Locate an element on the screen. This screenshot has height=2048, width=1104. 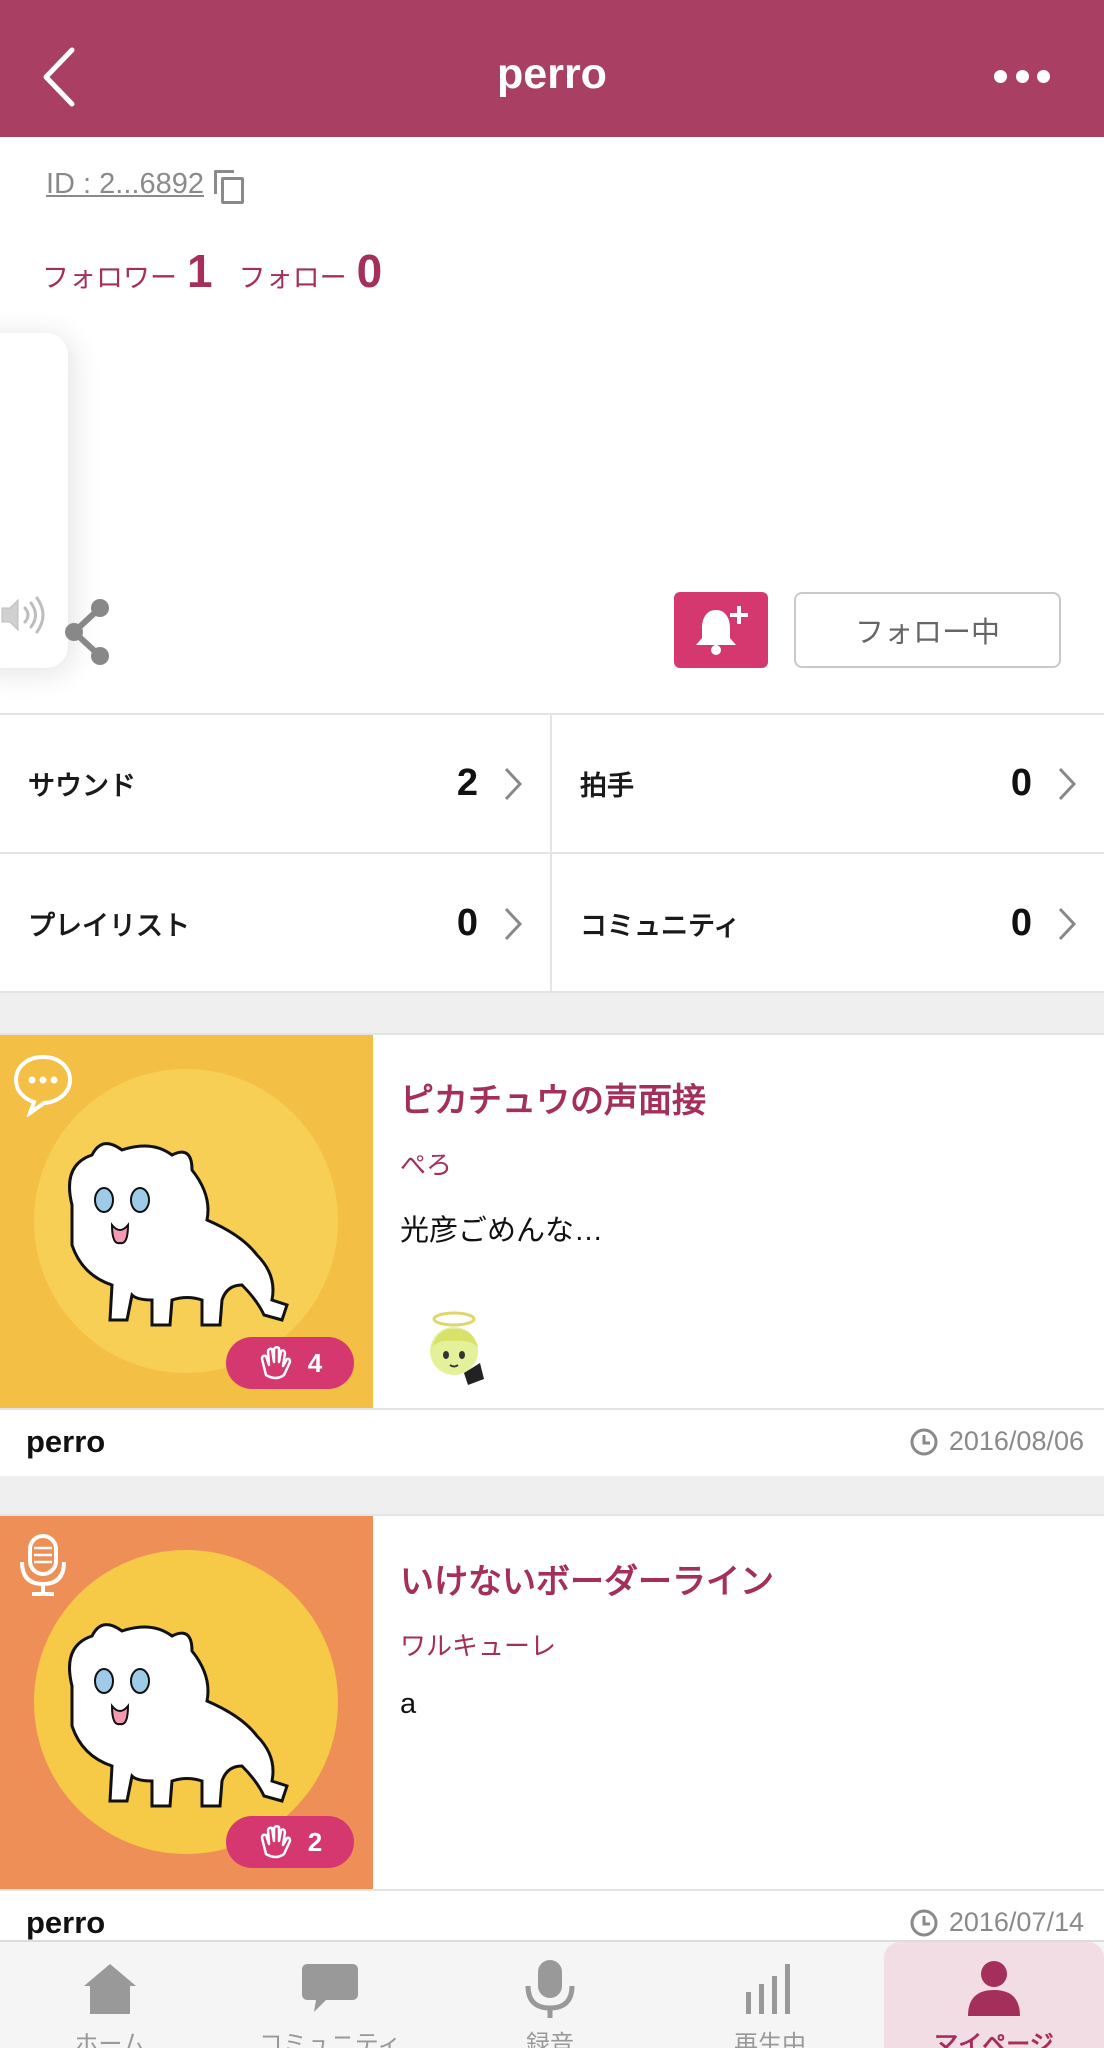
following-label: フォロー is located at coordinates (293, 275).